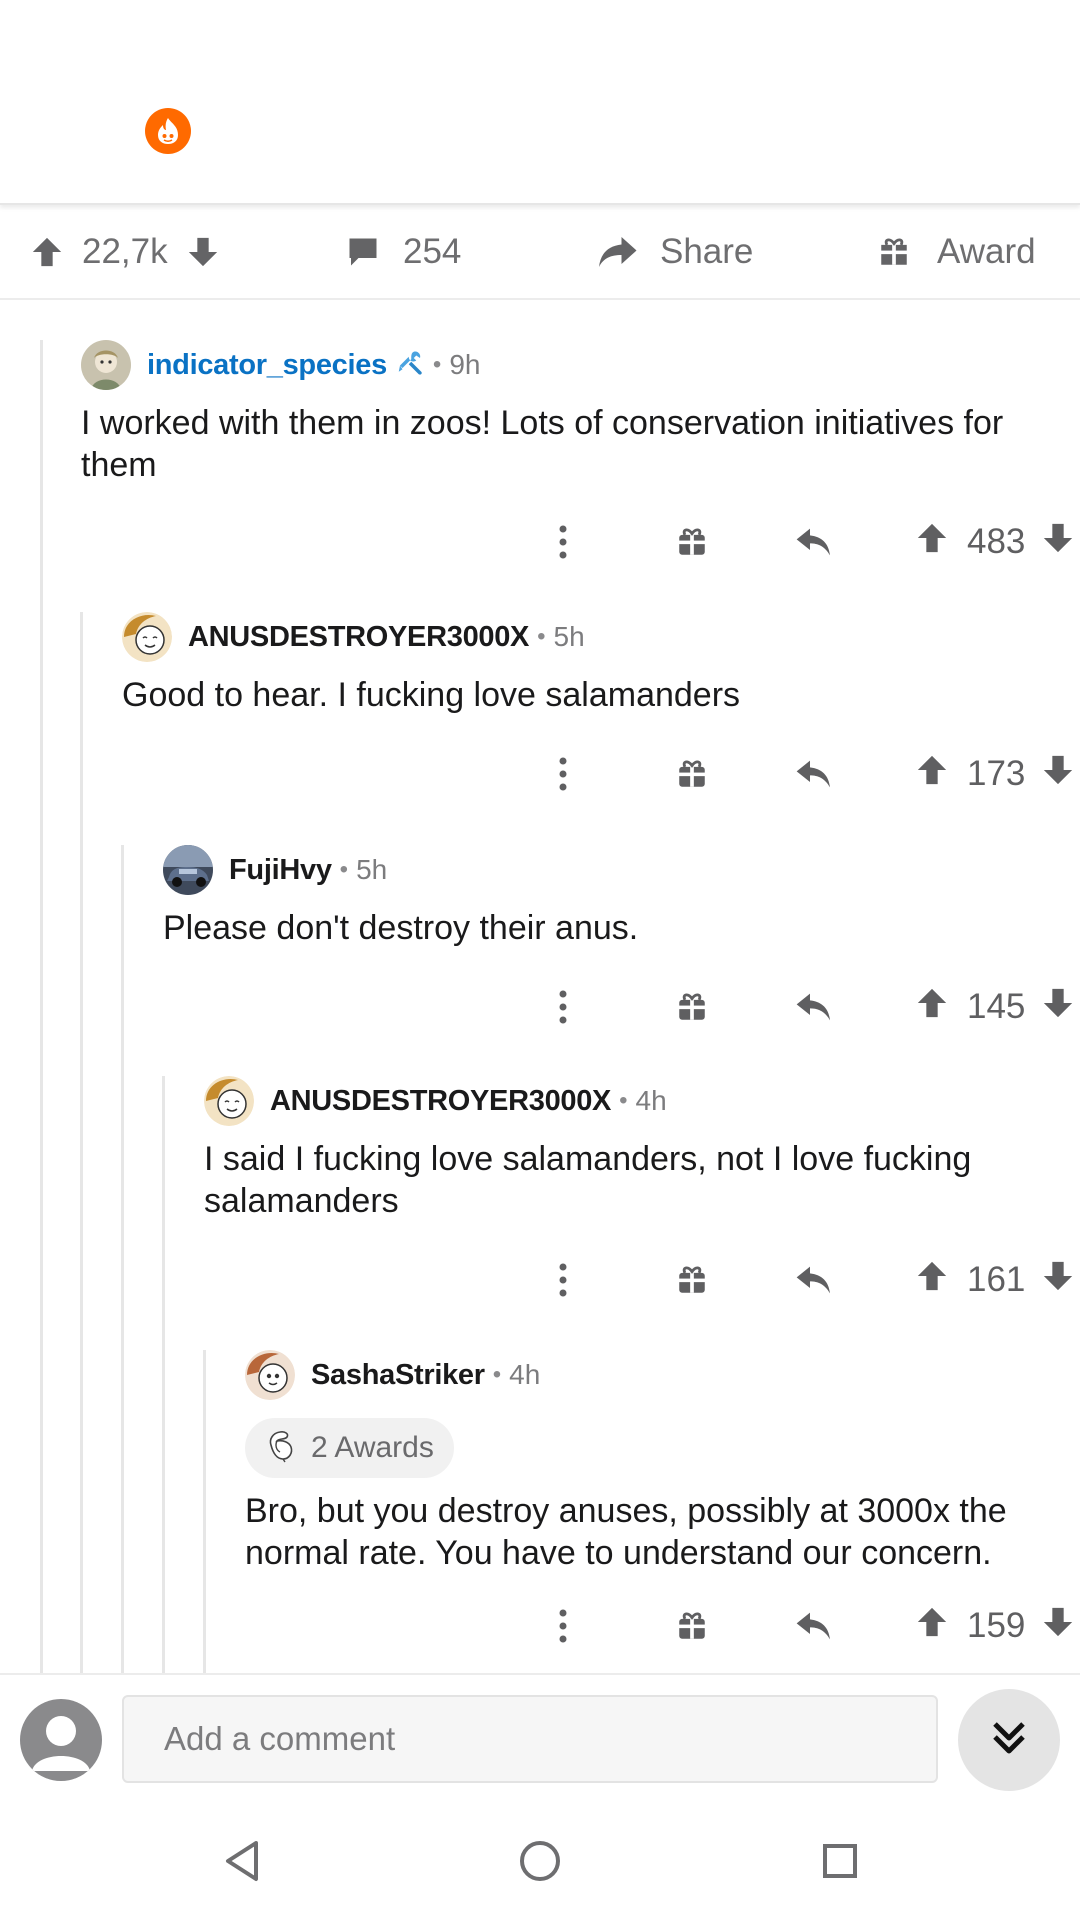 This screenshot has height=1920, width=1080. Describe the element at coordinates (282, 1448) in the screenshot. I see `award-hand-icon` at that location.